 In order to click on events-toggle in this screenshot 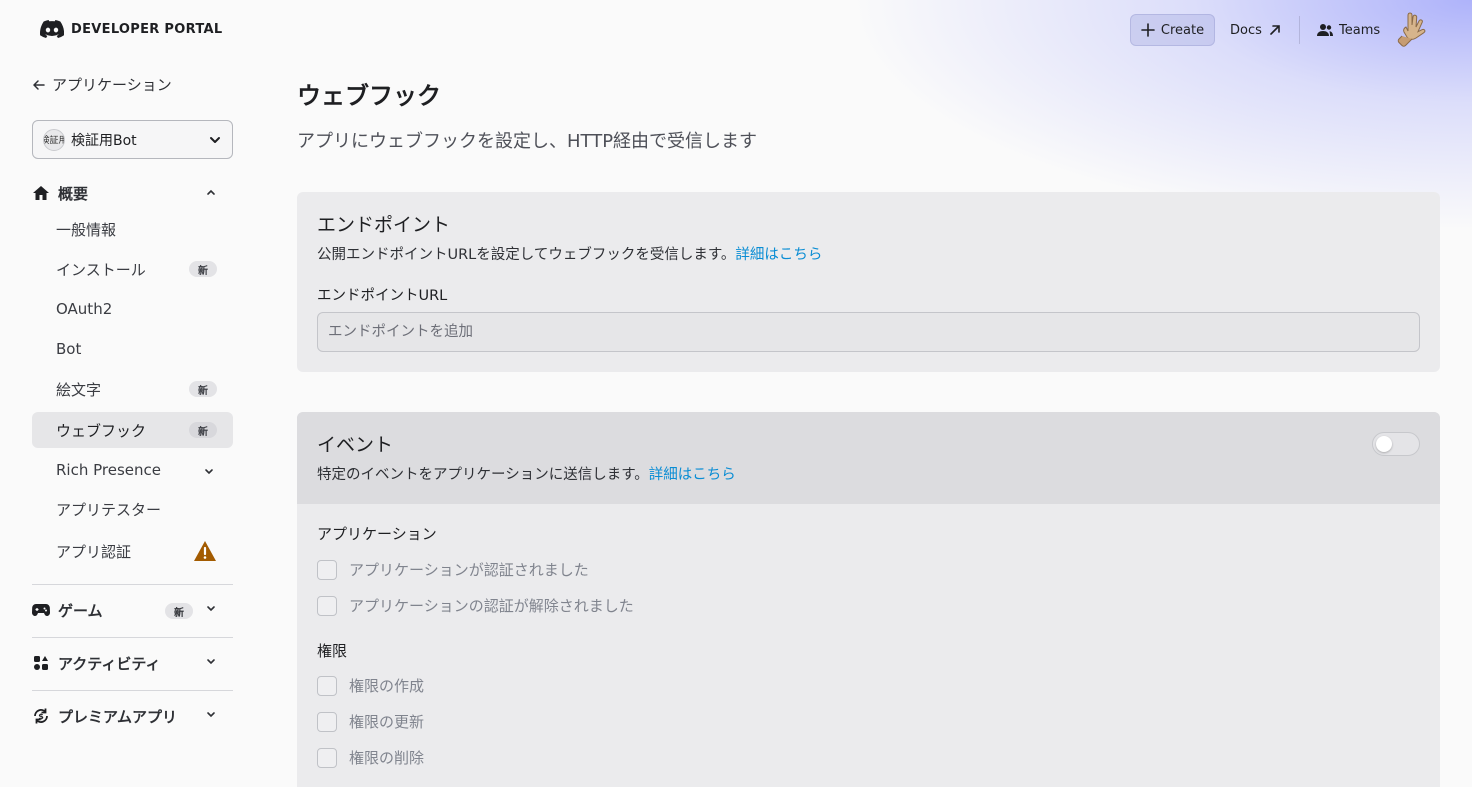, I will do `click(1396, 444)`.